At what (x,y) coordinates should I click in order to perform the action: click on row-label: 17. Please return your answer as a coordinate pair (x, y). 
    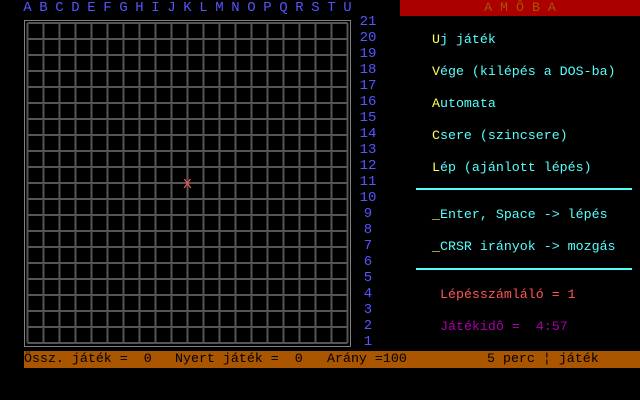
    Looking at the image, I should click on (368, 86).